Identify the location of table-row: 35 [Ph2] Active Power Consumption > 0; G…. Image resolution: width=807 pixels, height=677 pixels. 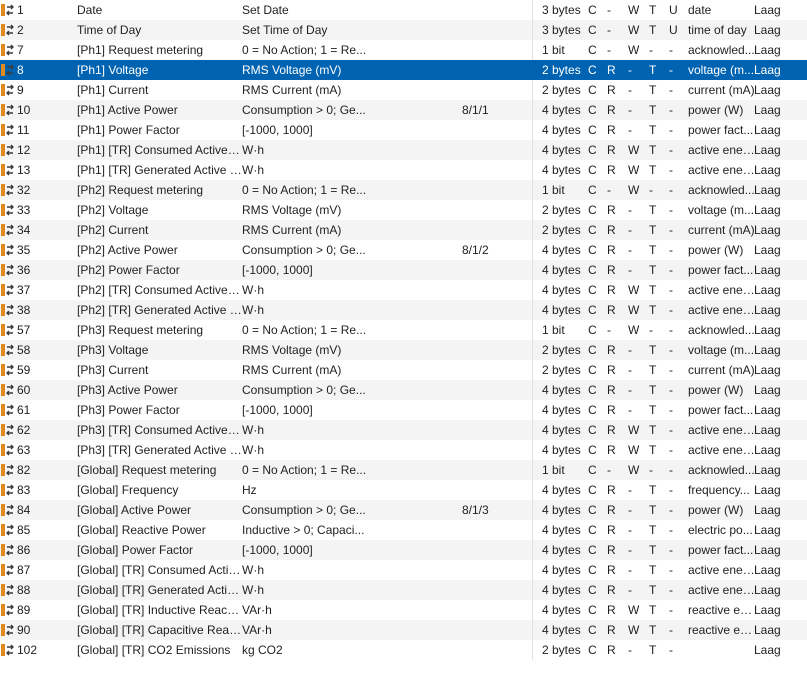
(403, 250).